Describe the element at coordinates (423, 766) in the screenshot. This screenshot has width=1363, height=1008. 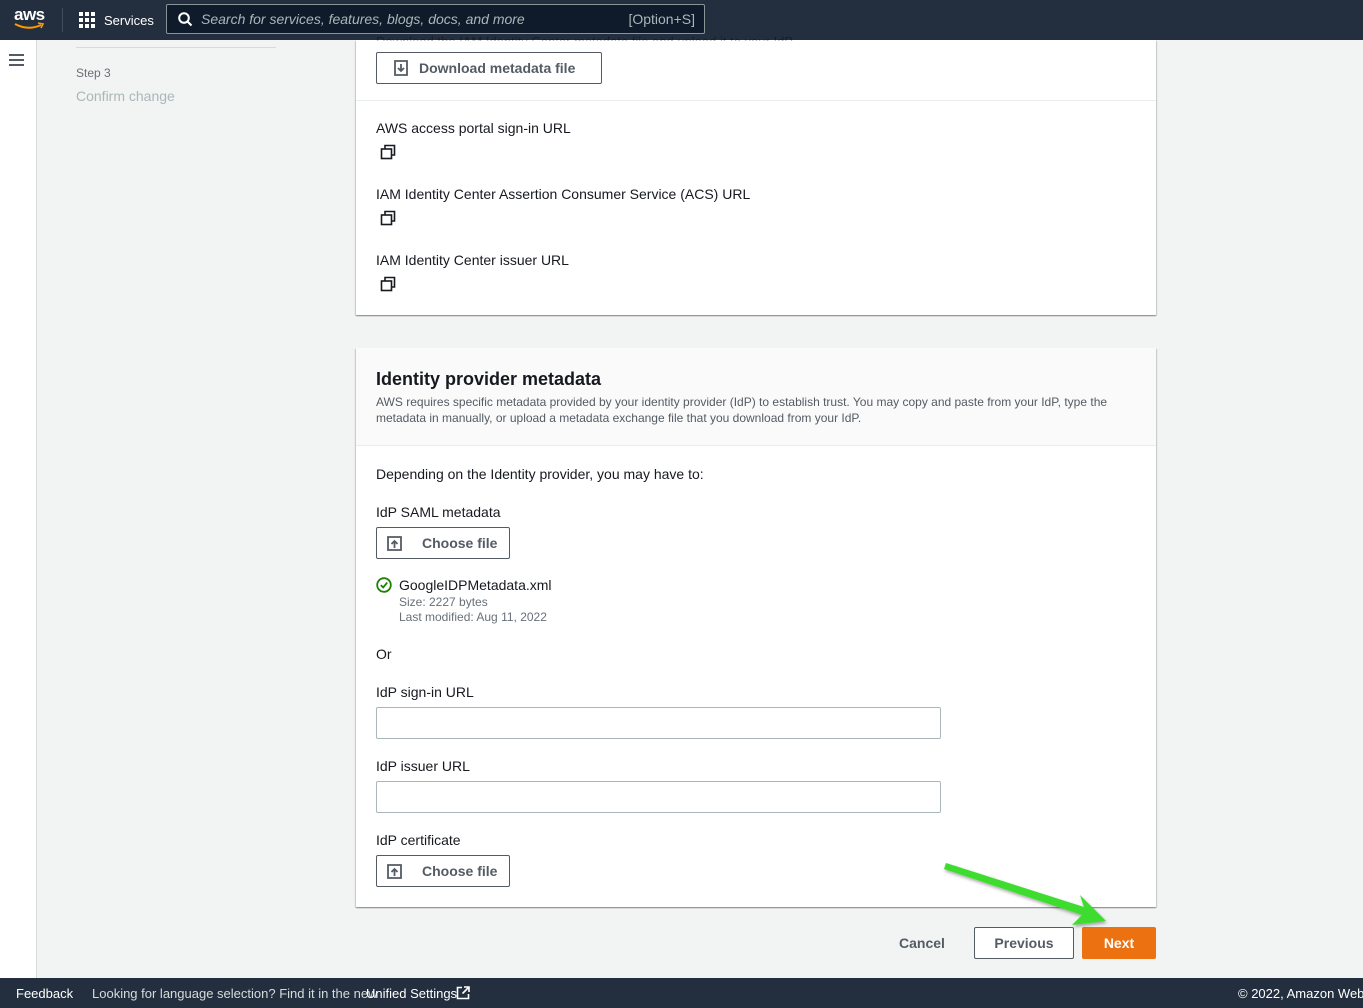
I see `issuer-url-label: IdP issuer URL` at that location.